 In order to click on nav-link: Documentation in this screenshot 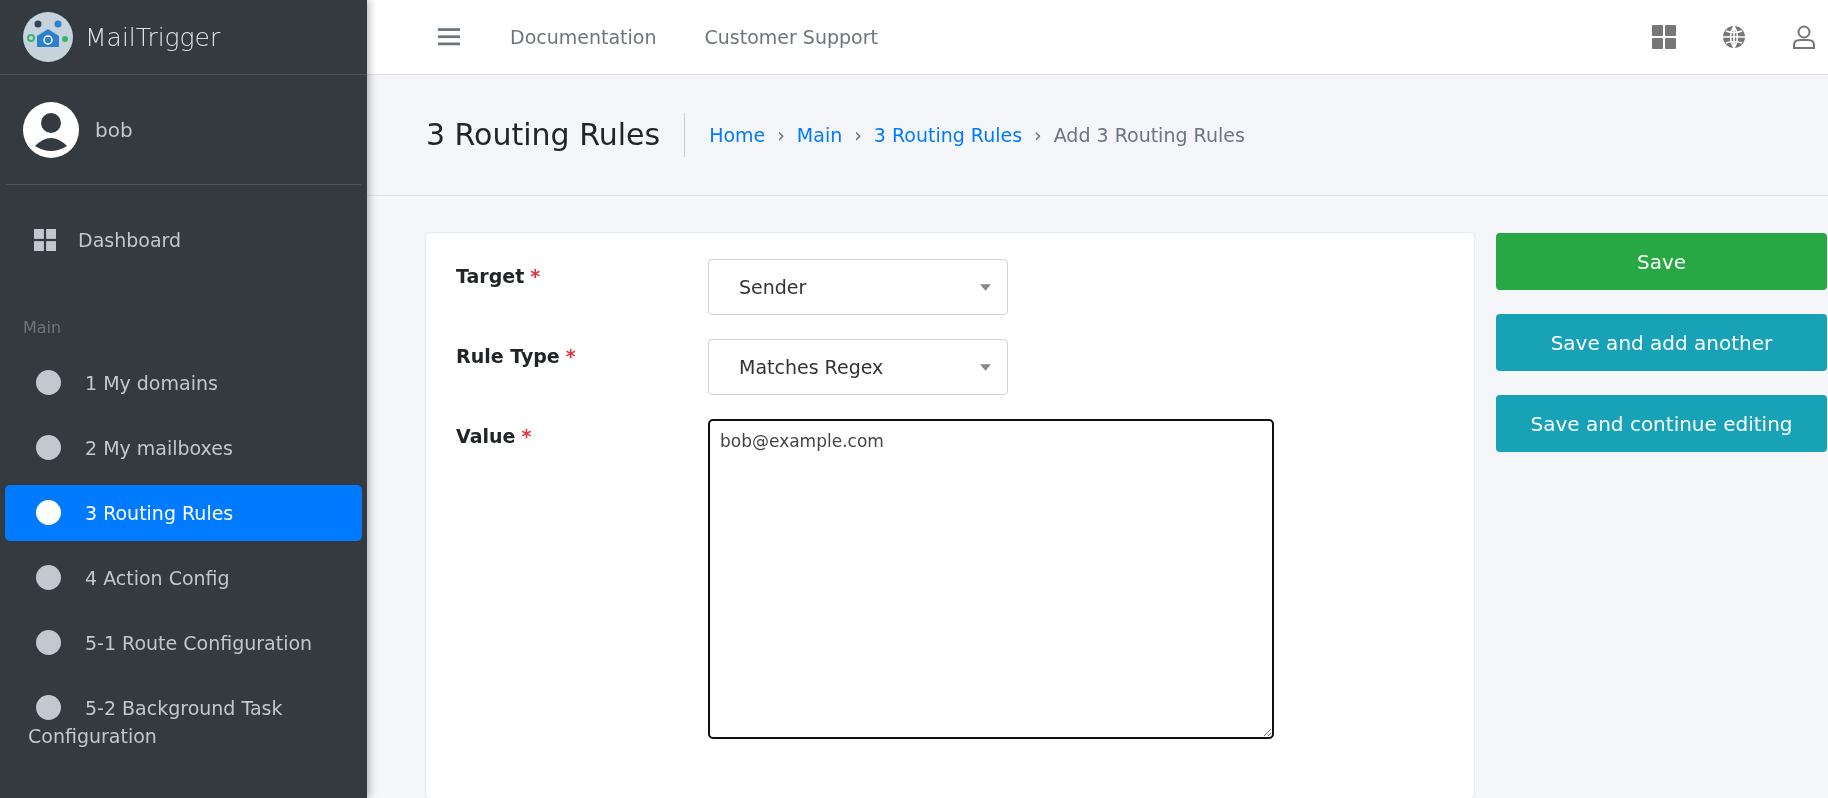, I will do `click(583, 37)`.